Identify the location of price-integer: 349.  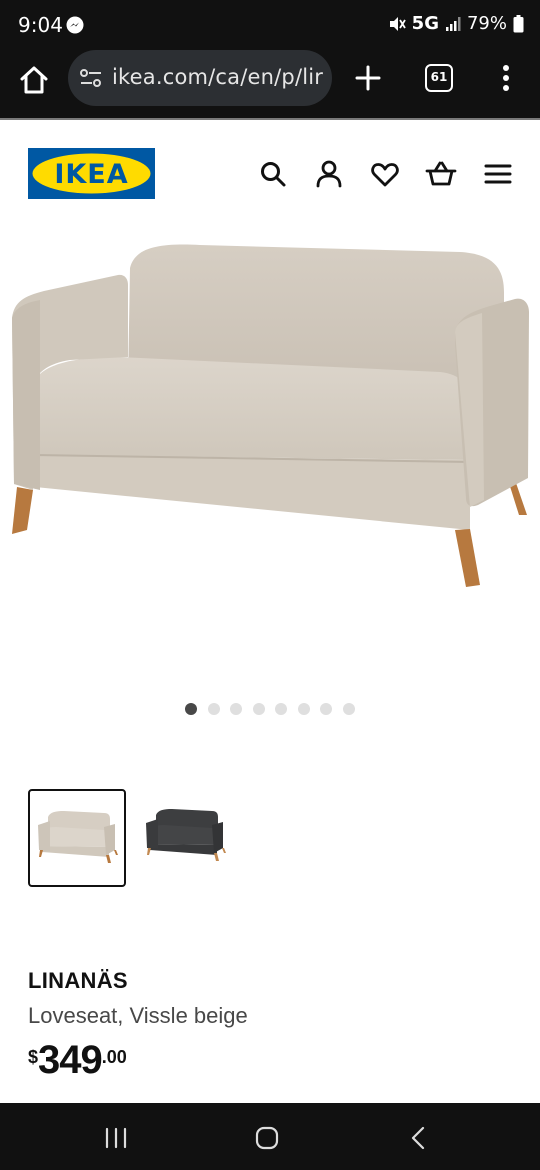
(70, 1060).